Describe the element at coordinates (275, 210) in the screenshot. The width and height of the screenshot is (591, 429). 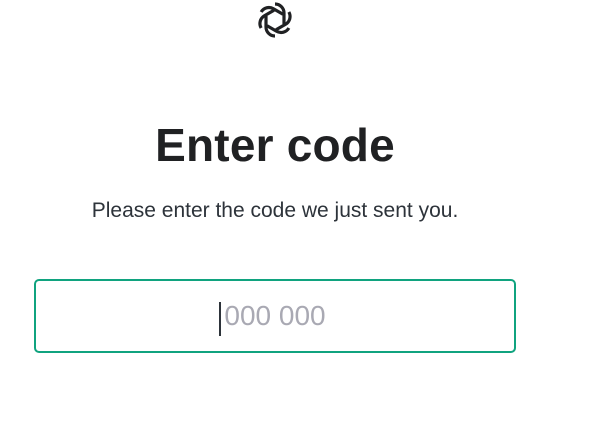
I see `page-subtitle: Please enter the code we just sent you.` at that location.